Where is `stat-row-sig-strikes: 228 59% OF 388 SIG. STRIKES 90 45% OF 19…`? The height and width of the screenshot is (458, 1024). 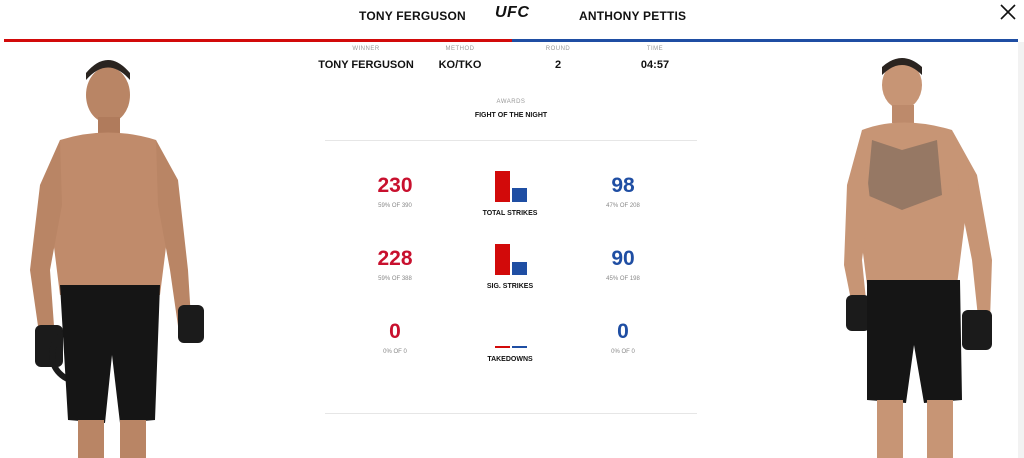 stat-row-sig-strikes: 228 59% OF 388 SIG. STRIKES 90 45% OF 19… is located at coordinates (511, 278).